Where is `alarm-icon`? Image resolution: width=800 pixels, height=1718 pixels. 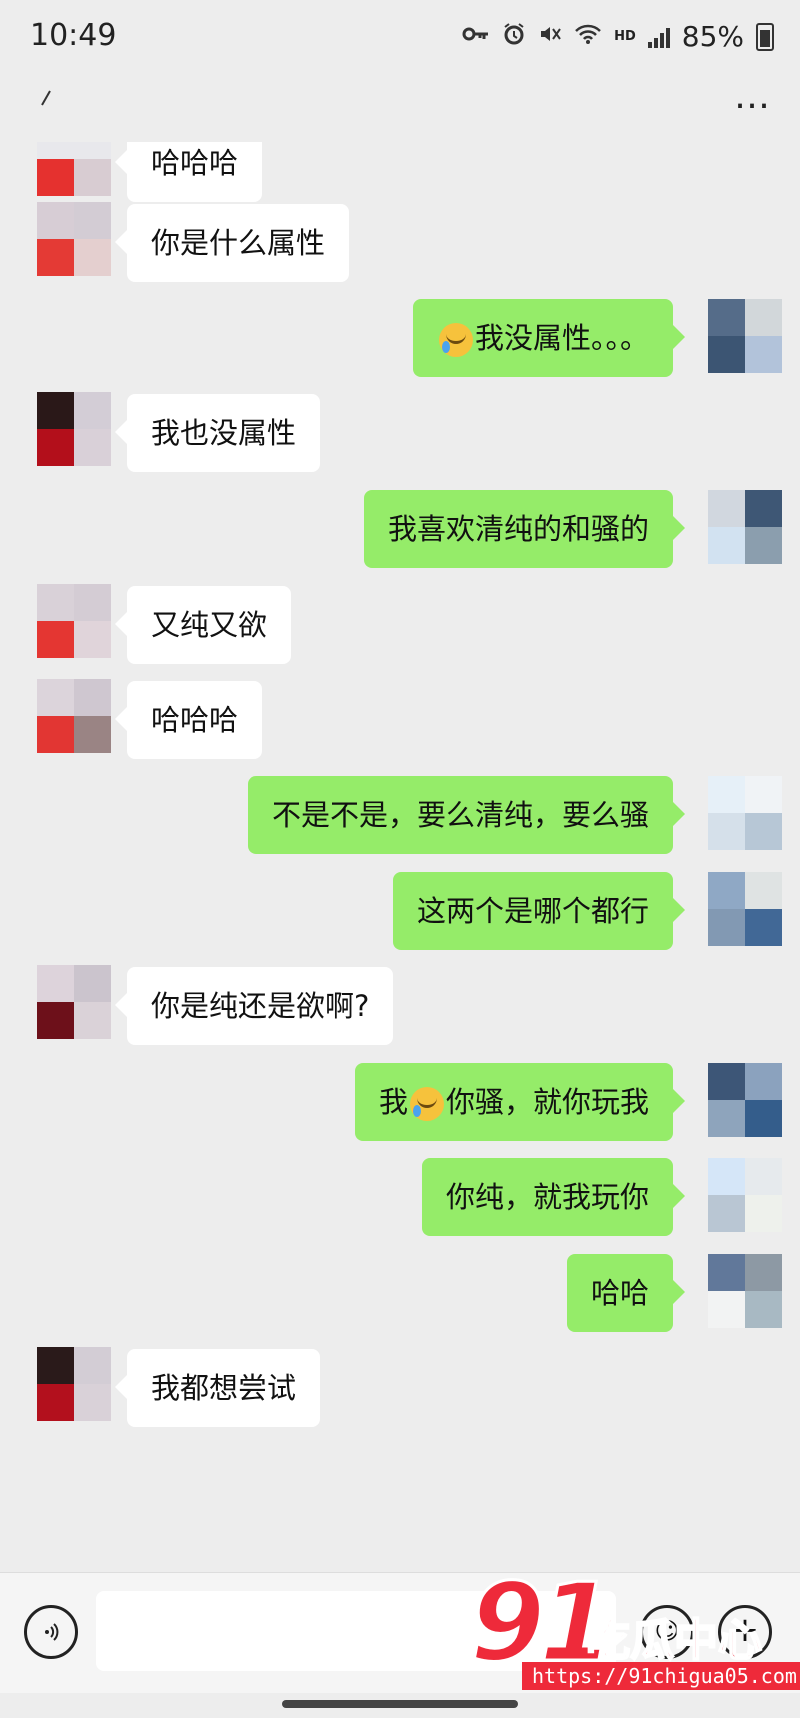
alarm-icon is located at coordinates (514, 37).